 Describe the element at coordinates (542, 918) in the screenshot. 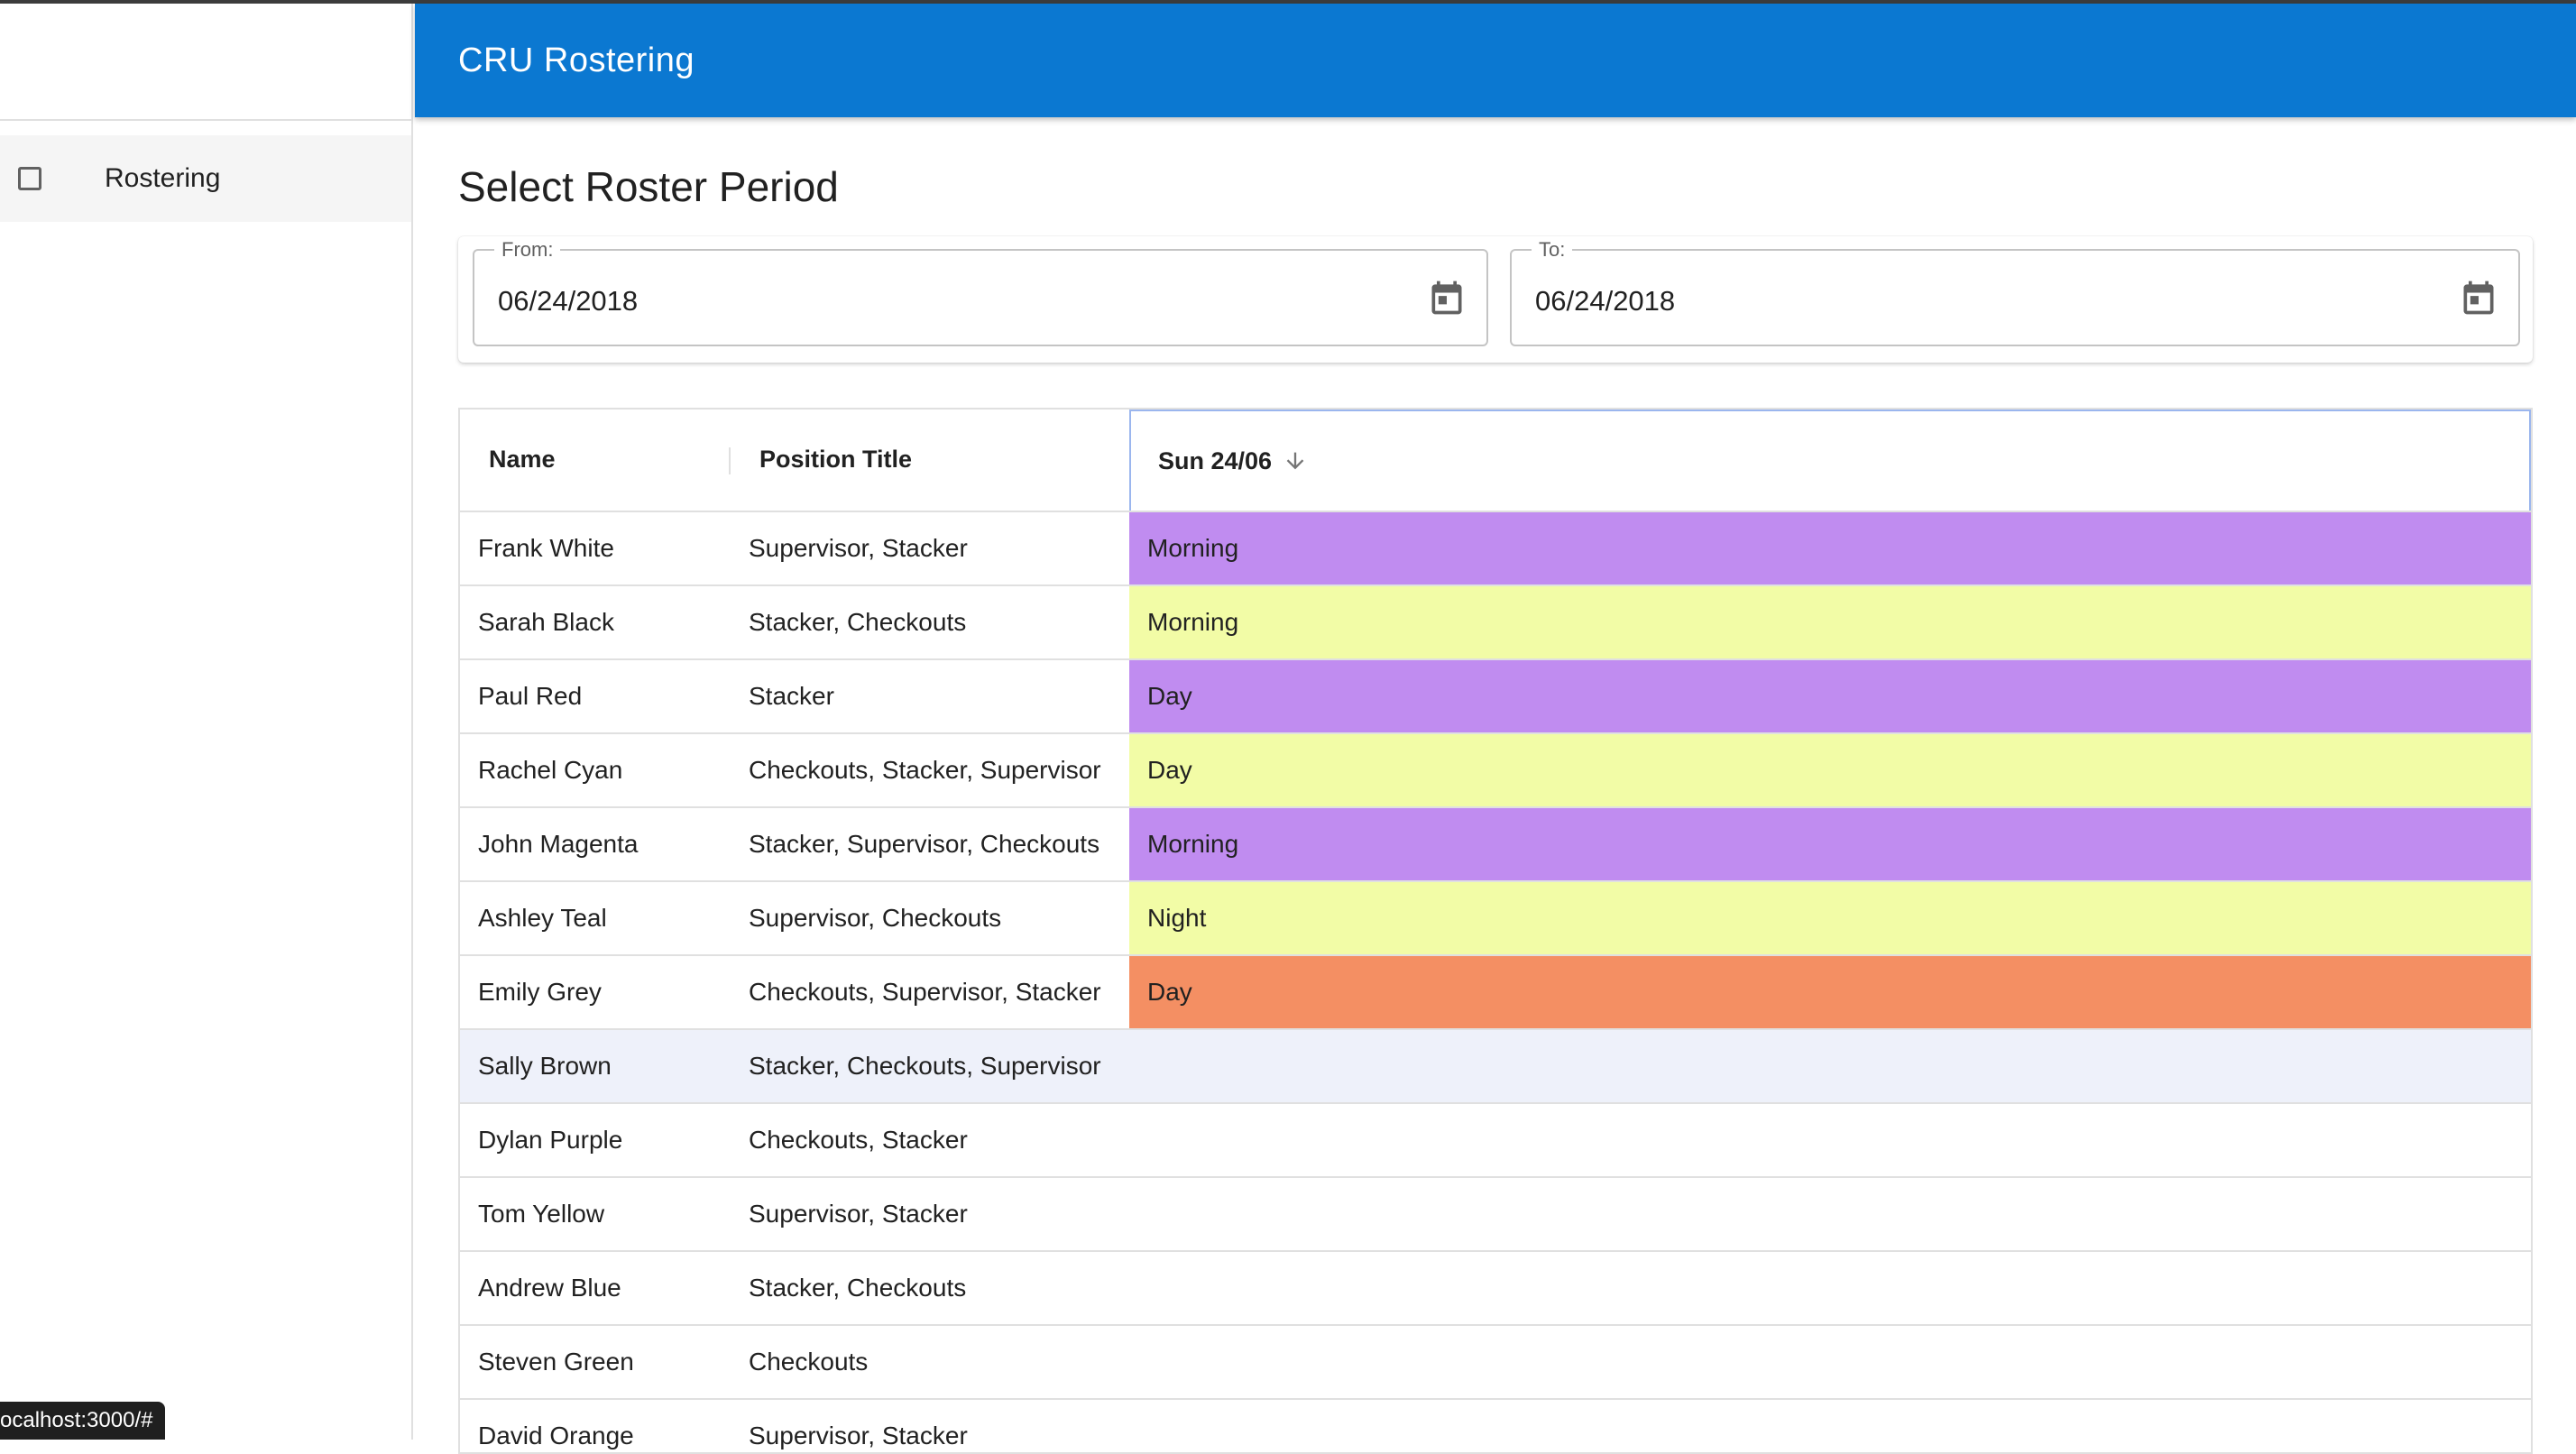

I see `cell-name: Ashley Teal` at that location.